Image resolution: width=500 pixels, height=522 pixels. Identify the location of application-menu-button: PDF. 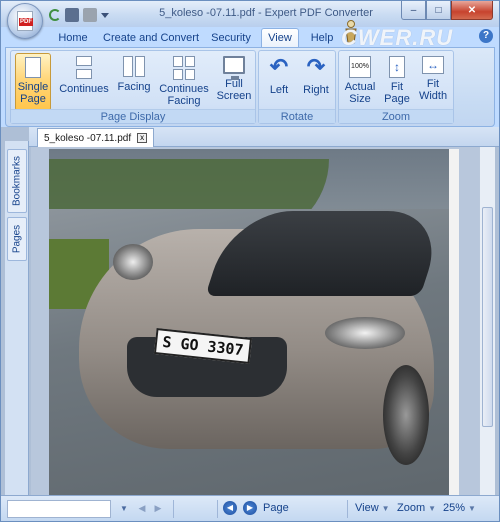
(25, 21).